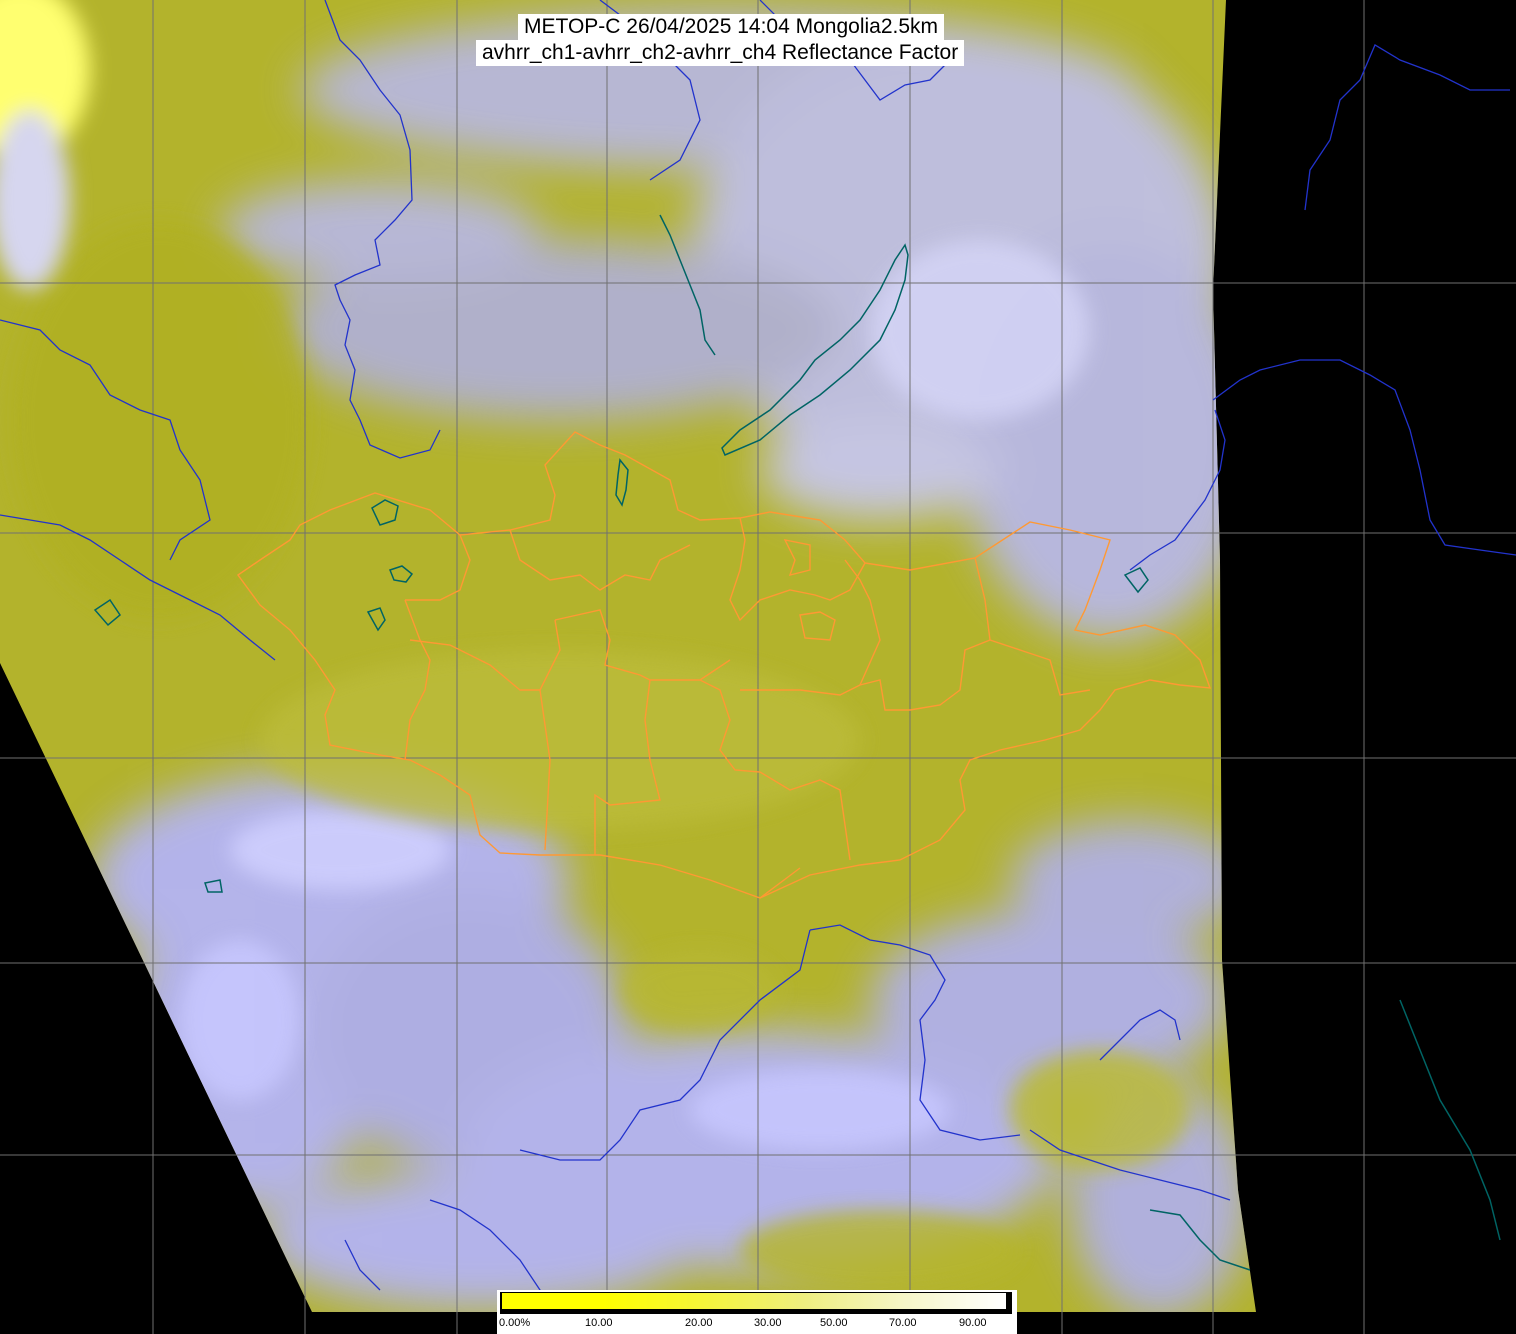 The image size is (1516, 1334). I want to click on colorbar-label-20: 20.00, so click(699, 1323).